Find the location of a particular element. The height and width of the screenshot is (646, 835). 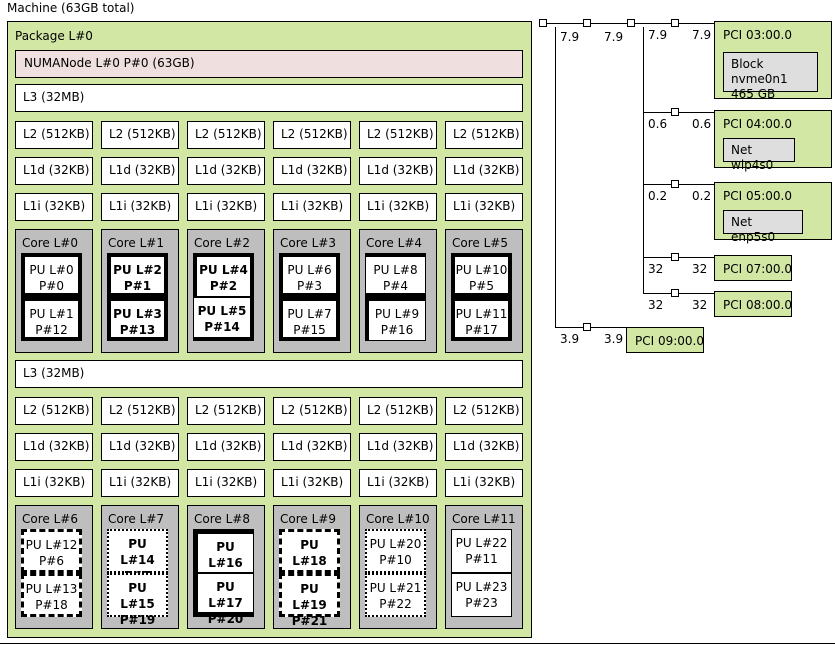

package-label: Package L#0 is located at coordinates (54, 36).